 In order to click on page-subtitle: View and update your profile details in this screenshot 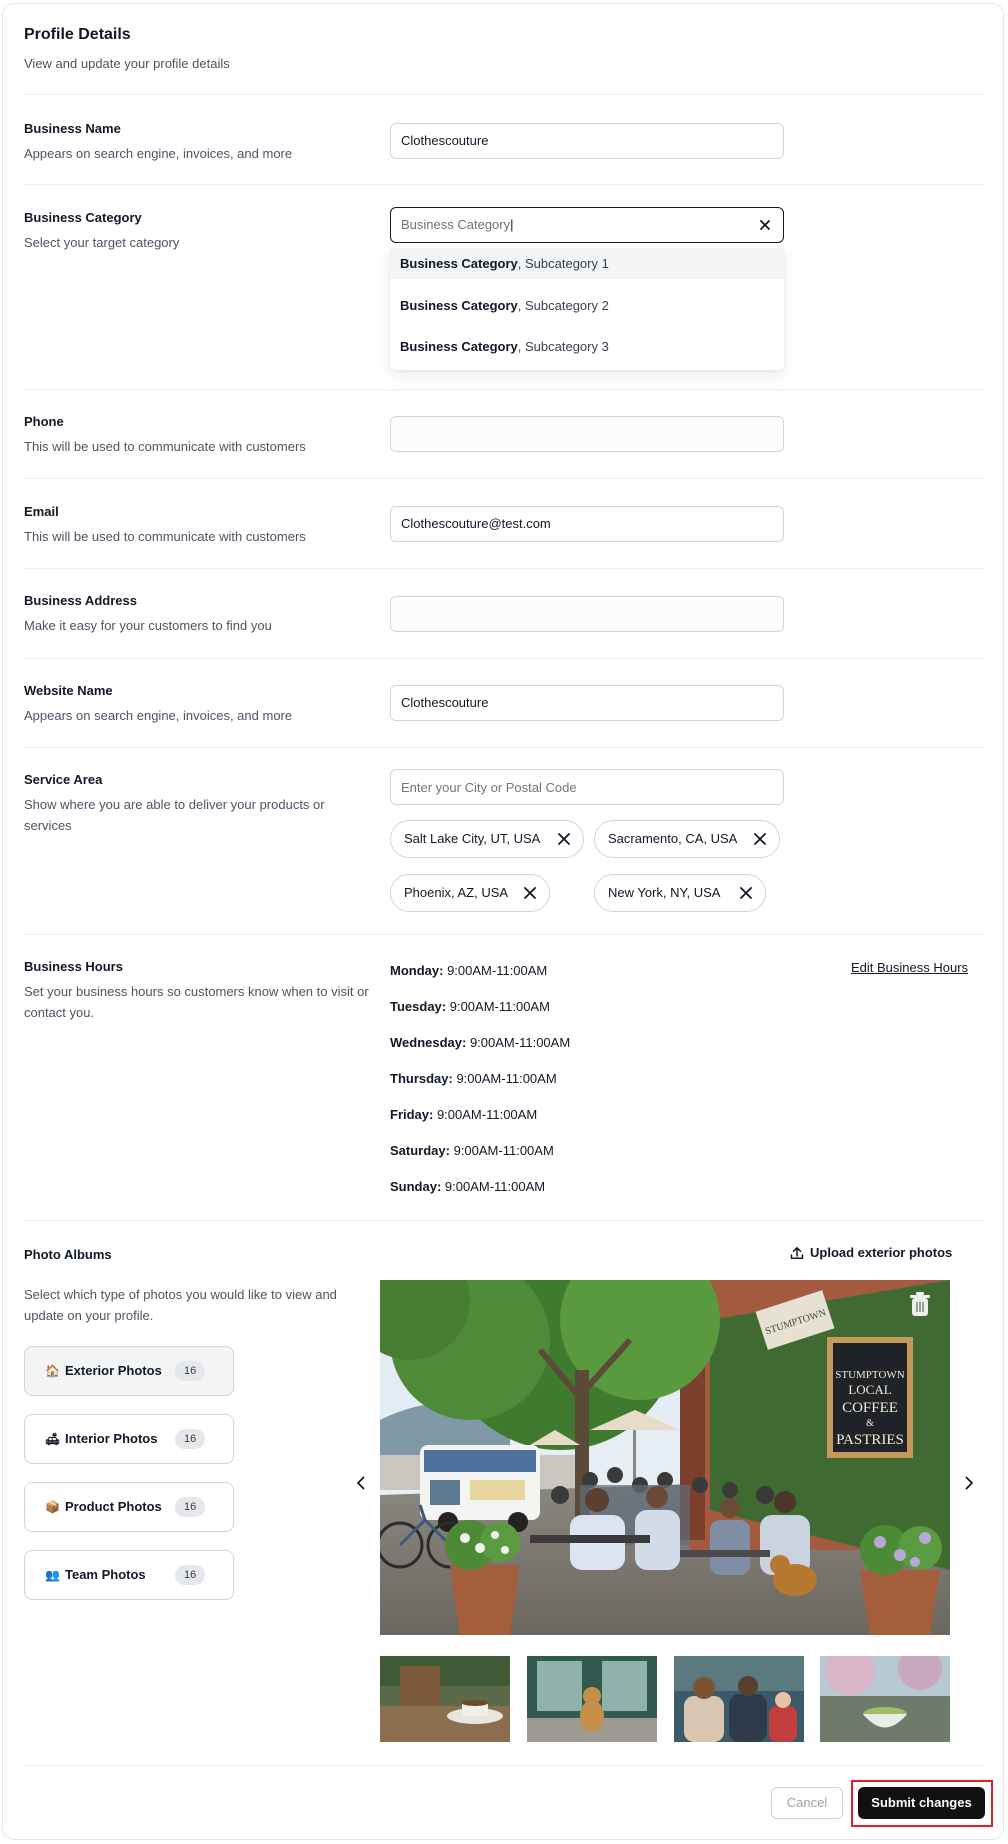, I will do `click(127, 63)`.